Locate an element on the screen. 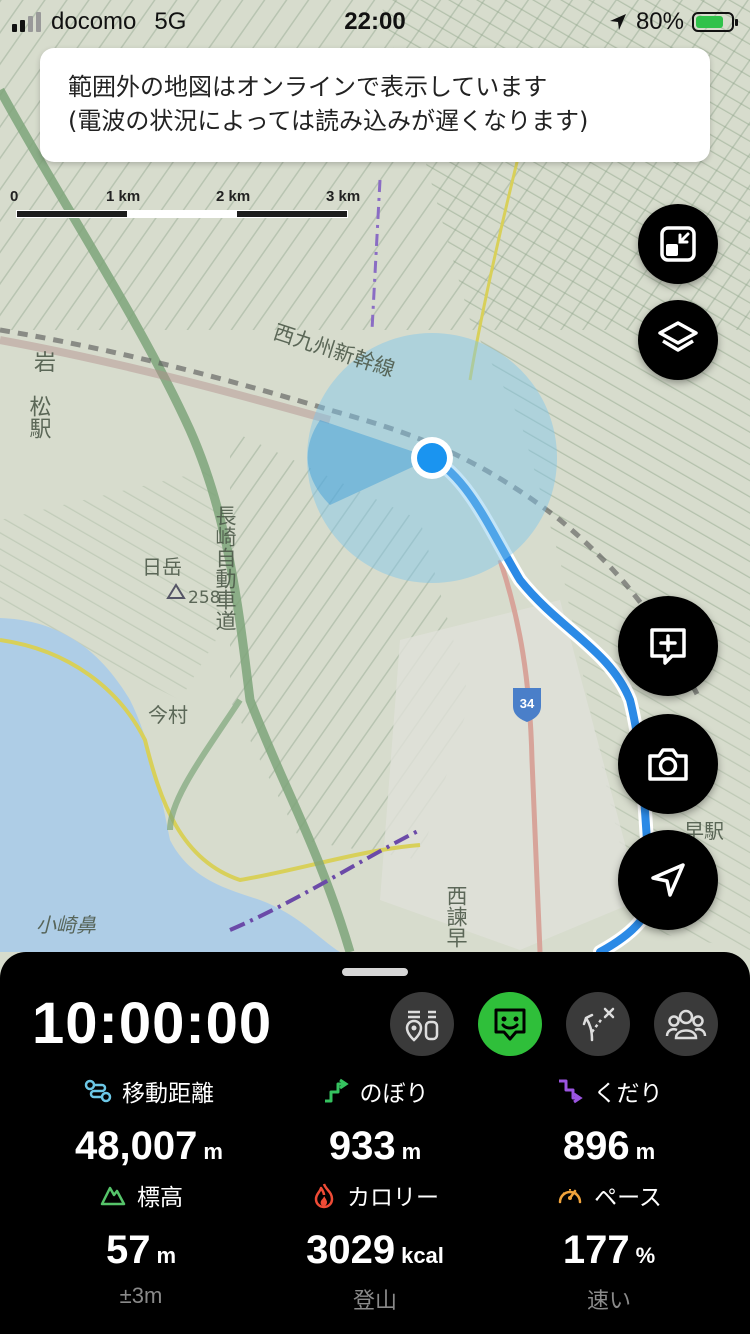 This screenshot has height=1334, width=750. stat-elevation-unit: m is located at coordinates (166, 1255).